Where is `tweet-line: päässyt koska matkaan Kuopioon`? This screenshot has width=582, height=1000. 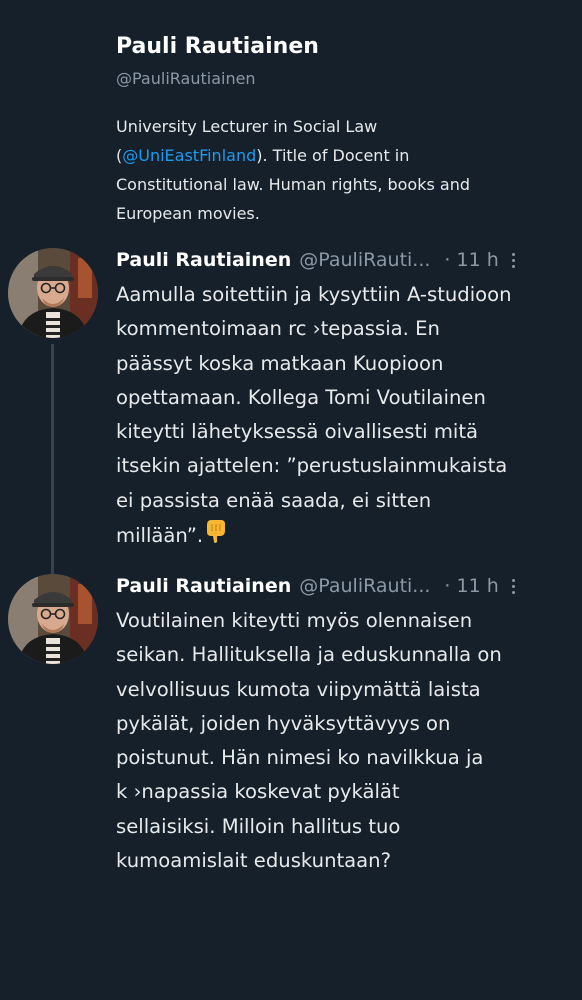
tweet-line: päässyt koska matkaan Kuopioon is located at coordinates (280, 363).